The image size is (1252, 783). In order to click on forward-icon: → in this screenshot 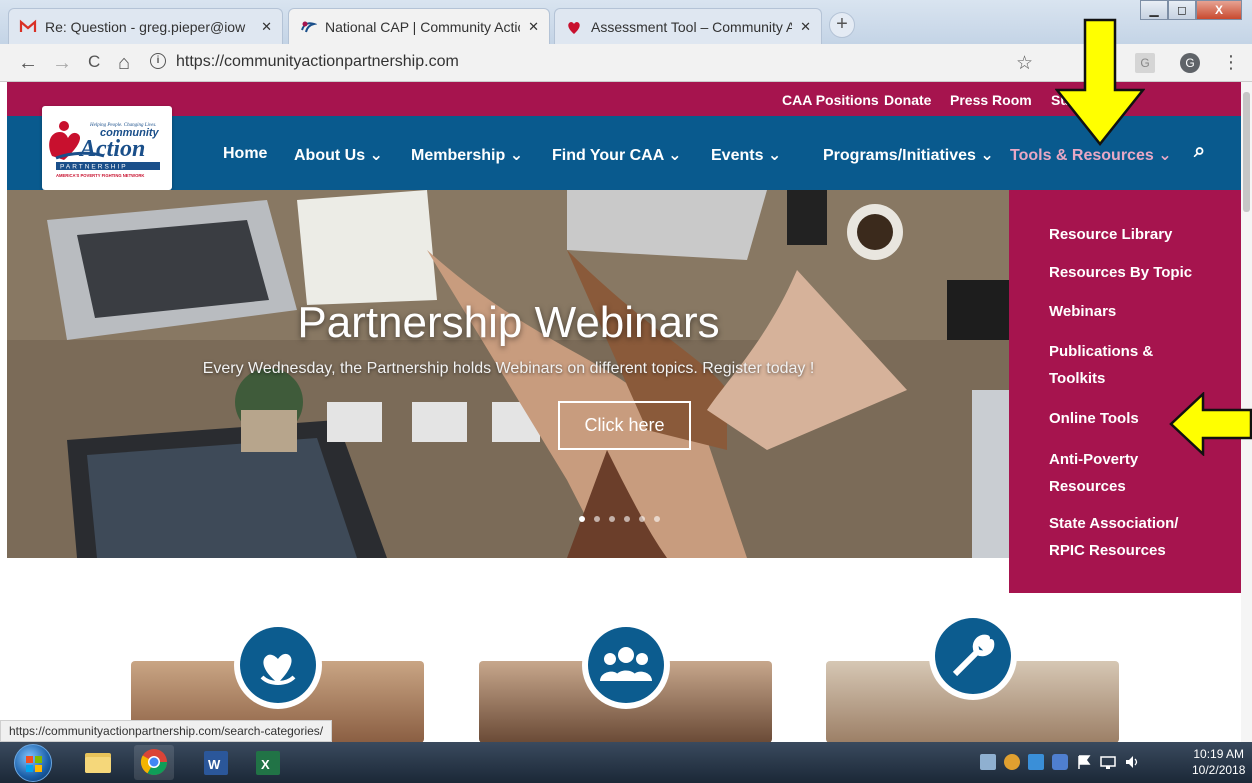, I will do `click(62, 63)`.